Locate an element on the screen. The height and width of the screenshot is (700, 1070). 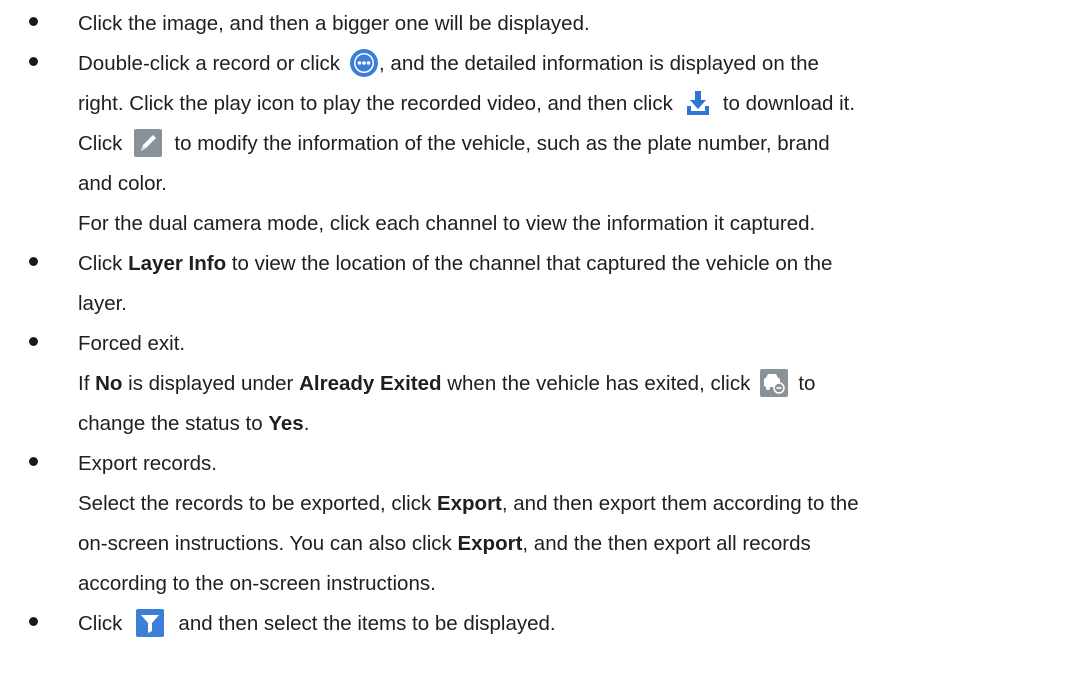
already-exited-label: Already Exited is located at coordinates (370, 383).